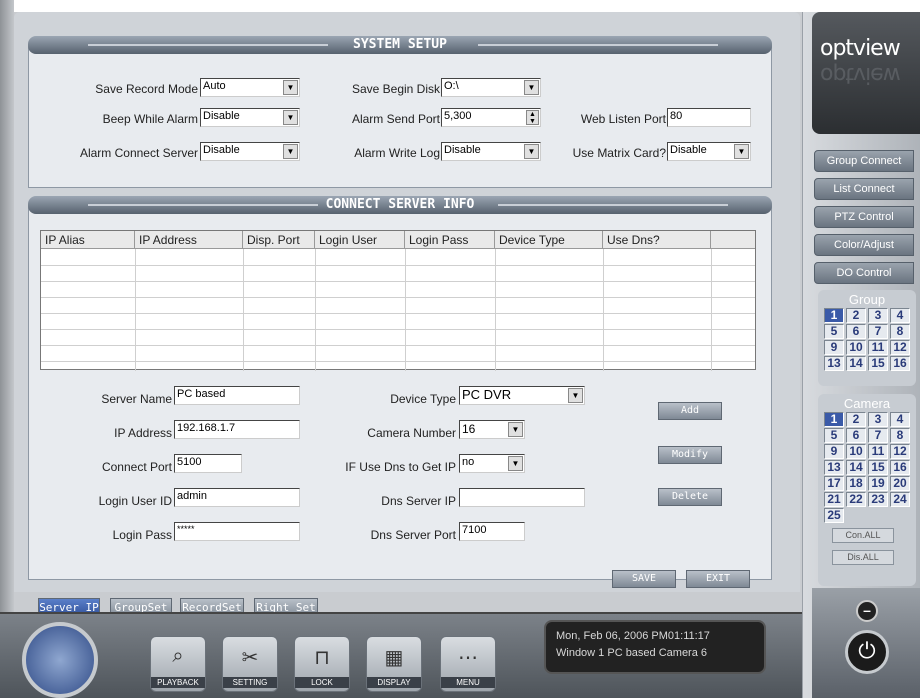  Describe the element at coordinates (250, 664) in the screenshot. I see `setting-button: ✂ SETTING` at that location.